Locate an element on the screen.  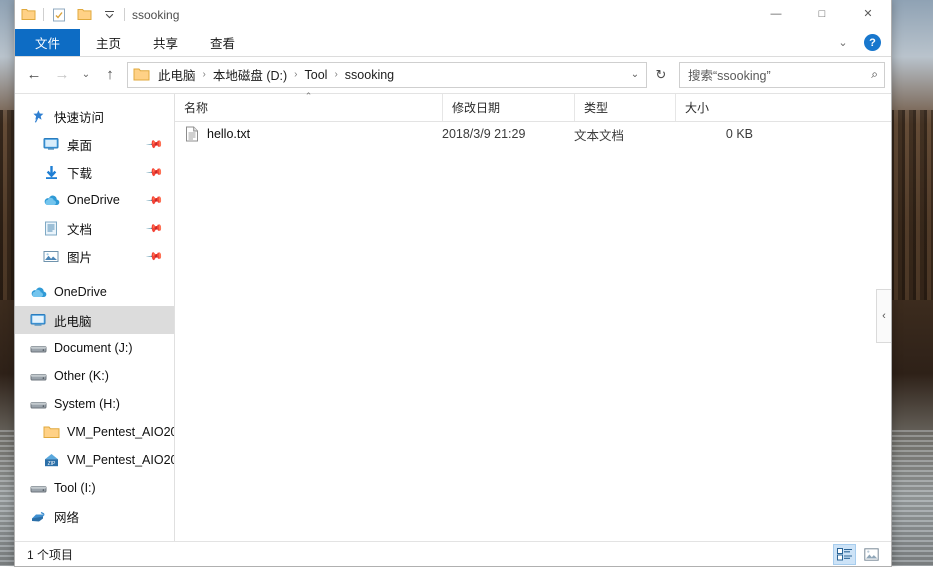
column-header-type: 类型 is located at coordinates (624, 107).